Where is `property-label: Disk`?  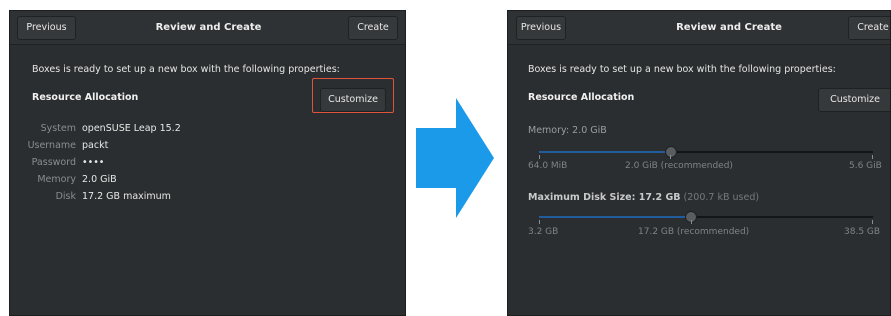 property-label: Disk is located at coordinates (65, 196).